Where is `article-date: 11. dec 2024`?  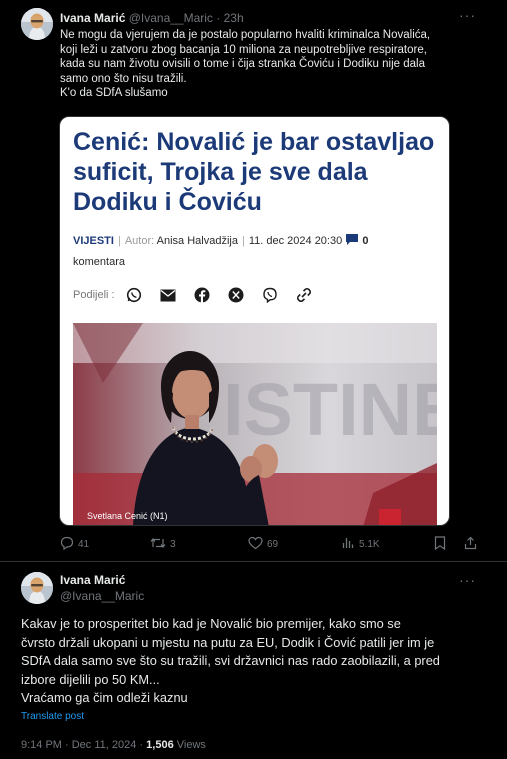 article-date: 11. dec 2024 is located at coordinates (280, 241).